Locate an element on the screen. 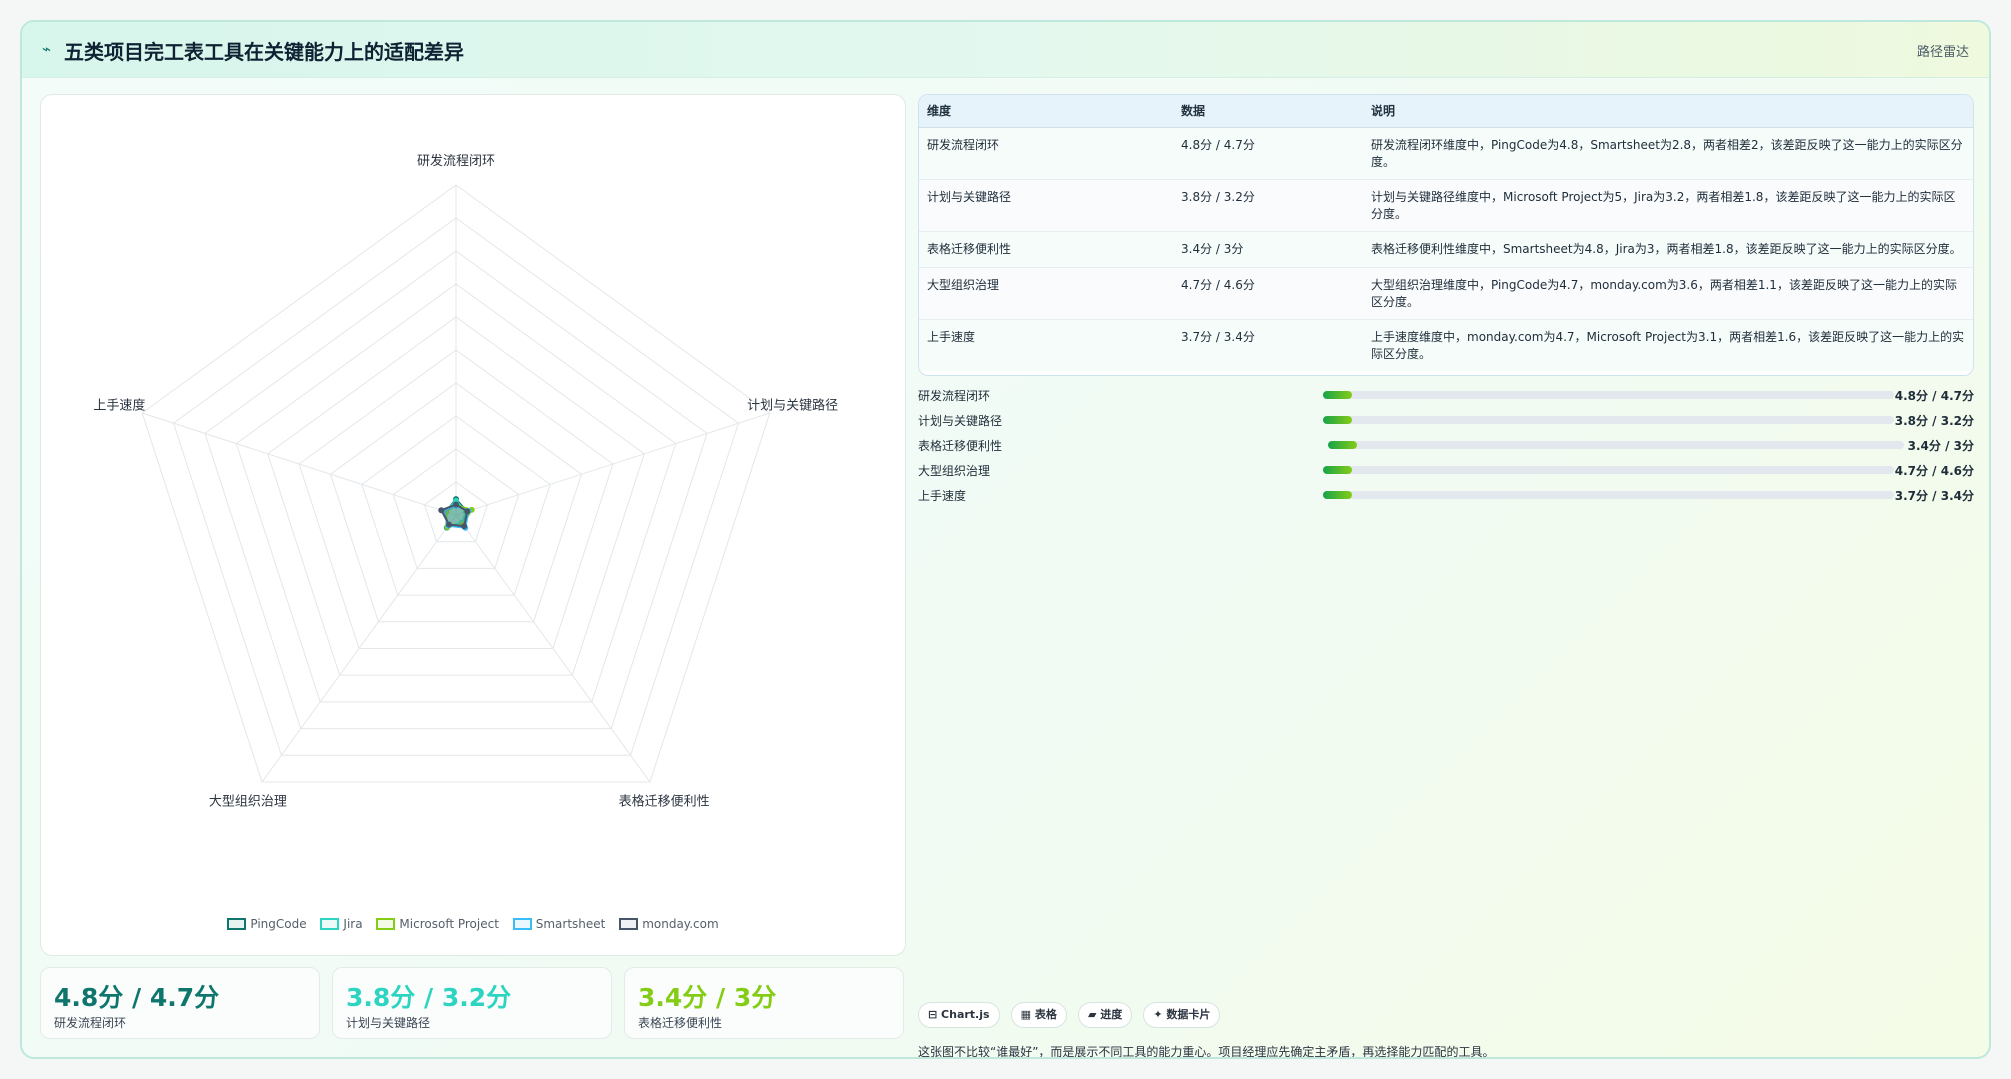 Image resolution: width=2011 pixels, height=1079 pixels. chip-chartjs: ⊟ Chart.js is located at coordinates (959, 1015).